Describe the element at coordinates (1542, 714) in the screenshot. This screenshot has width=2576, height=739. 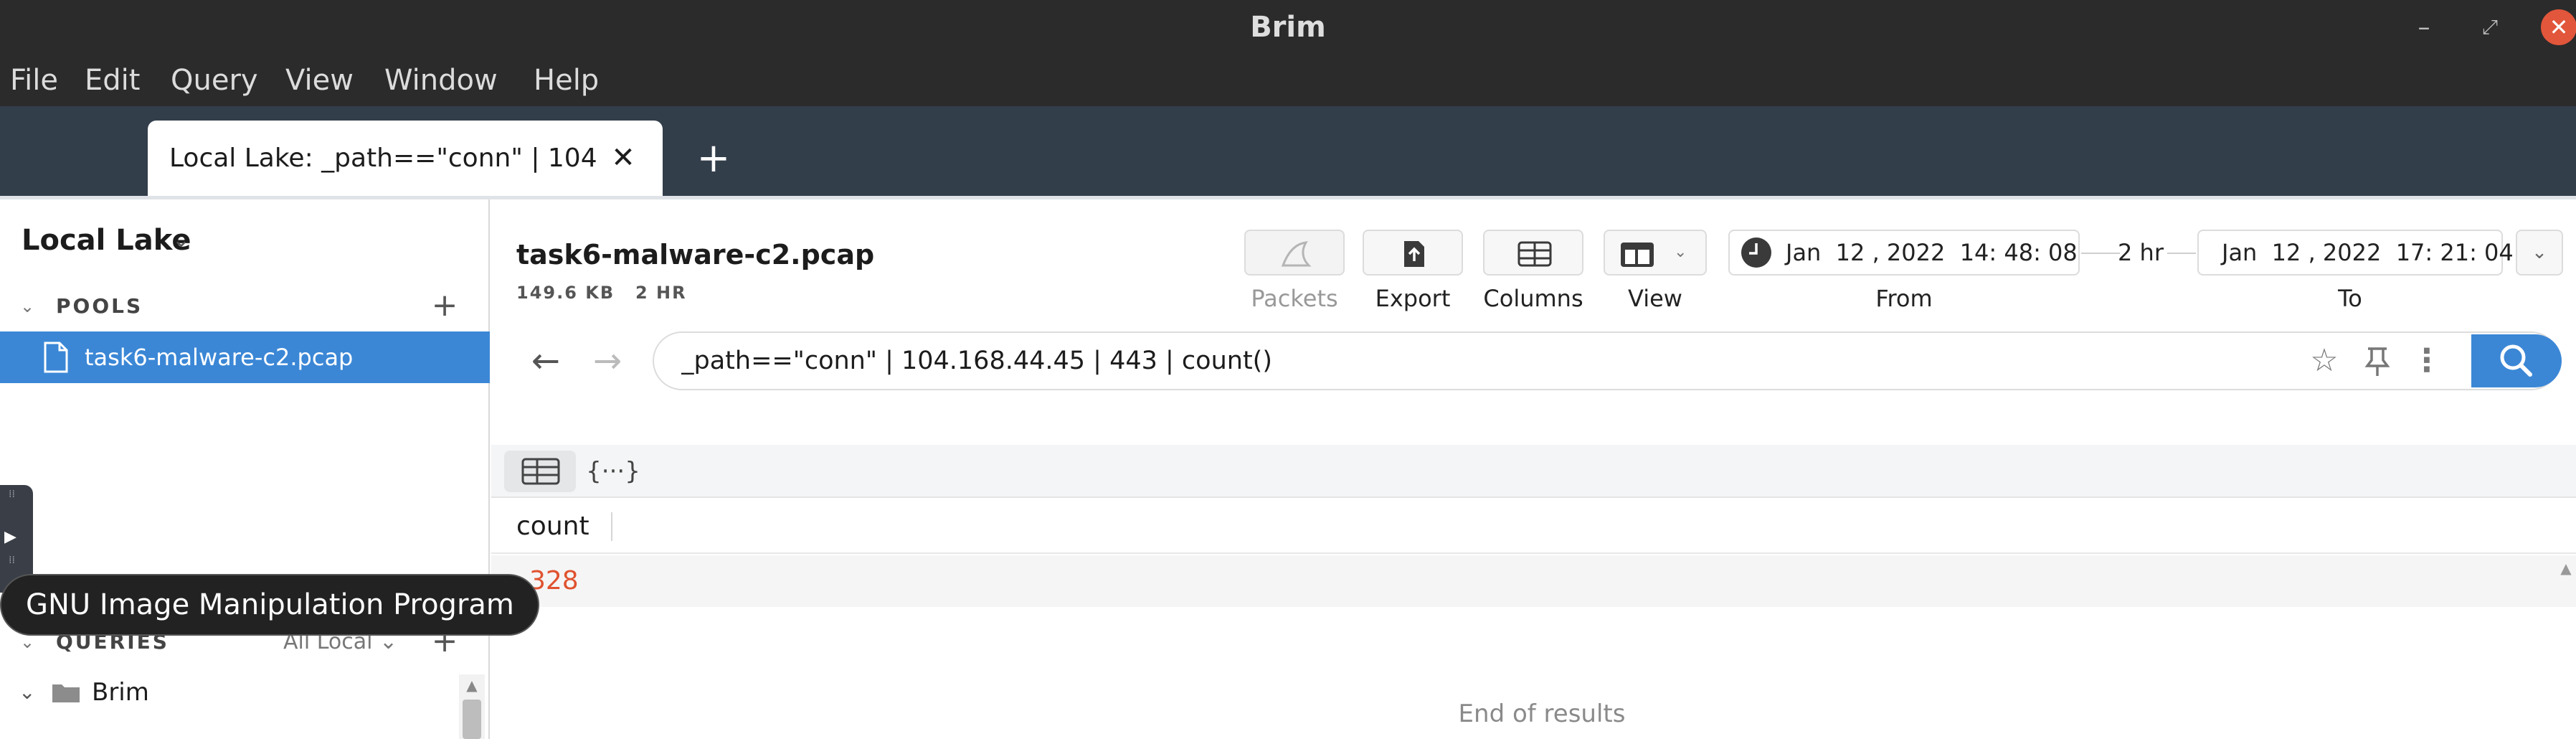
I see `end-of-results-text: End of results` at that location.